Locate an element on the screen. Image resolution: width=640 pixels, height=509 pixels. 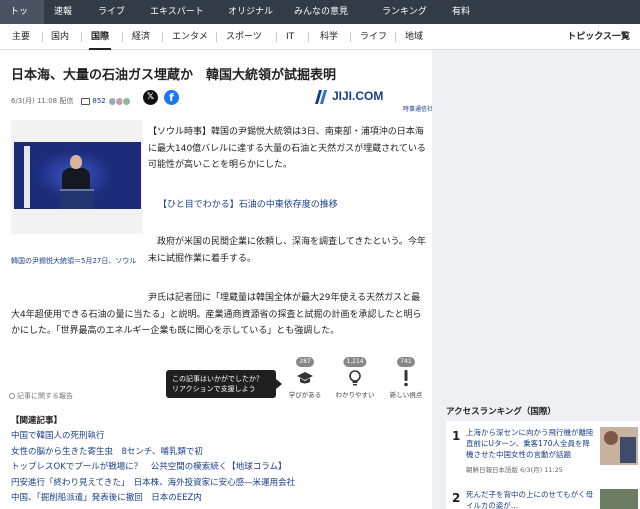
reaction-clear-button: 1,214 わかりやすい is located at coordinates (355, 378).